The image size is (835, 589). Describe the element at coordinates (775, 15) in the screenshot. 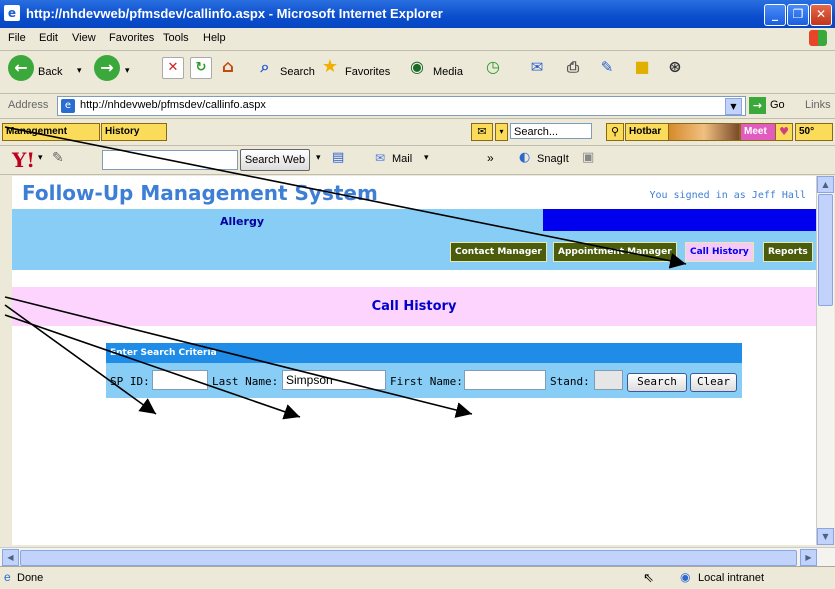

I see `minimize-button: _` at that location.